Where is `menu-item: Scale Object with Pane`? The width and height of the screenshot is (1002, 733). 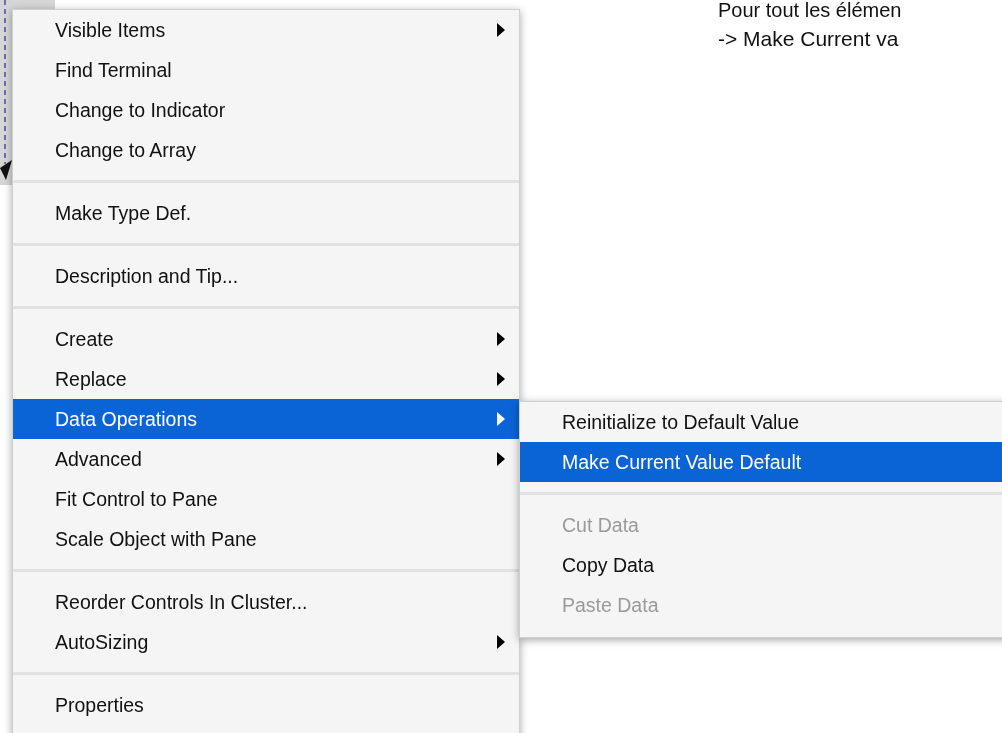 menu-item: Scale Object with Pane is located at coordinates (266, 539).